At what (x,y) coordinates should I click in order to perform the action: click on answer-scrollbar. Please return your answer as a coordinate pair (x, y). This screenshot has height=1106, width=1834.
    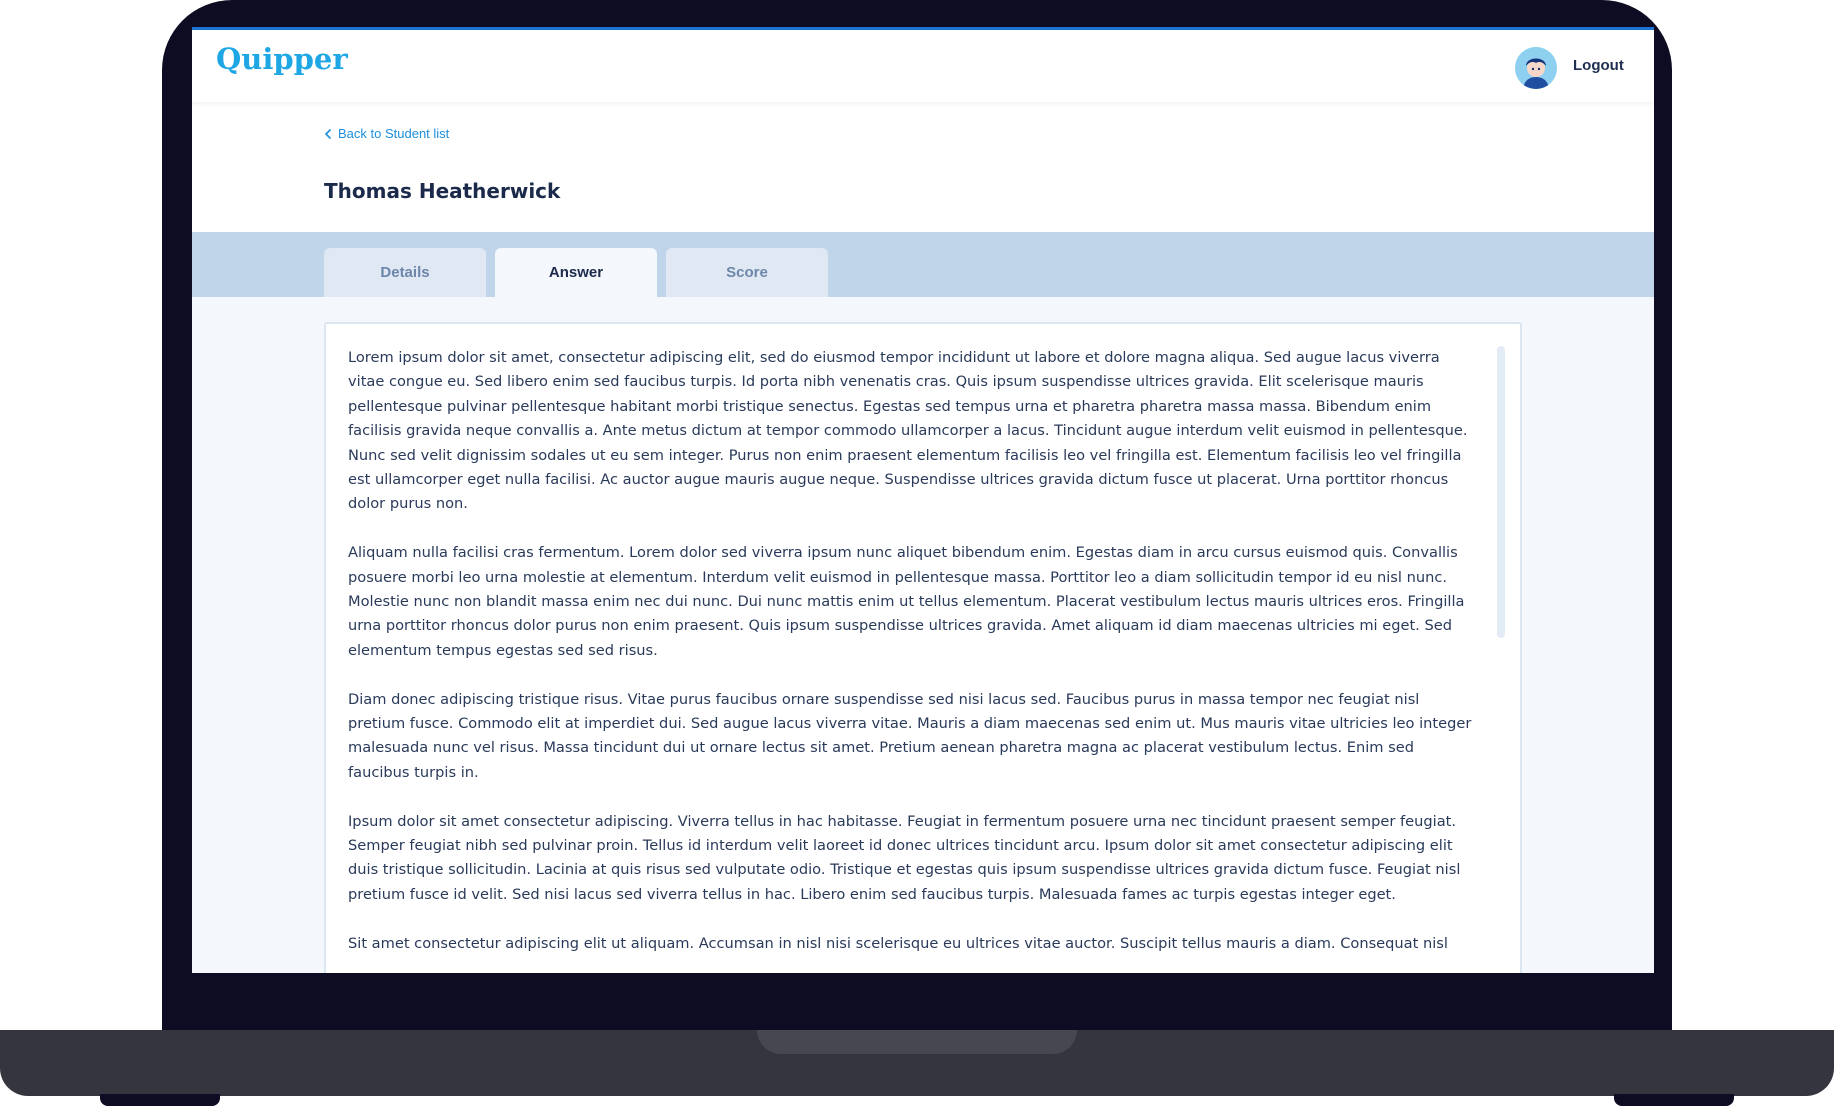
    Looking at the image, I should click on (1501, 492).